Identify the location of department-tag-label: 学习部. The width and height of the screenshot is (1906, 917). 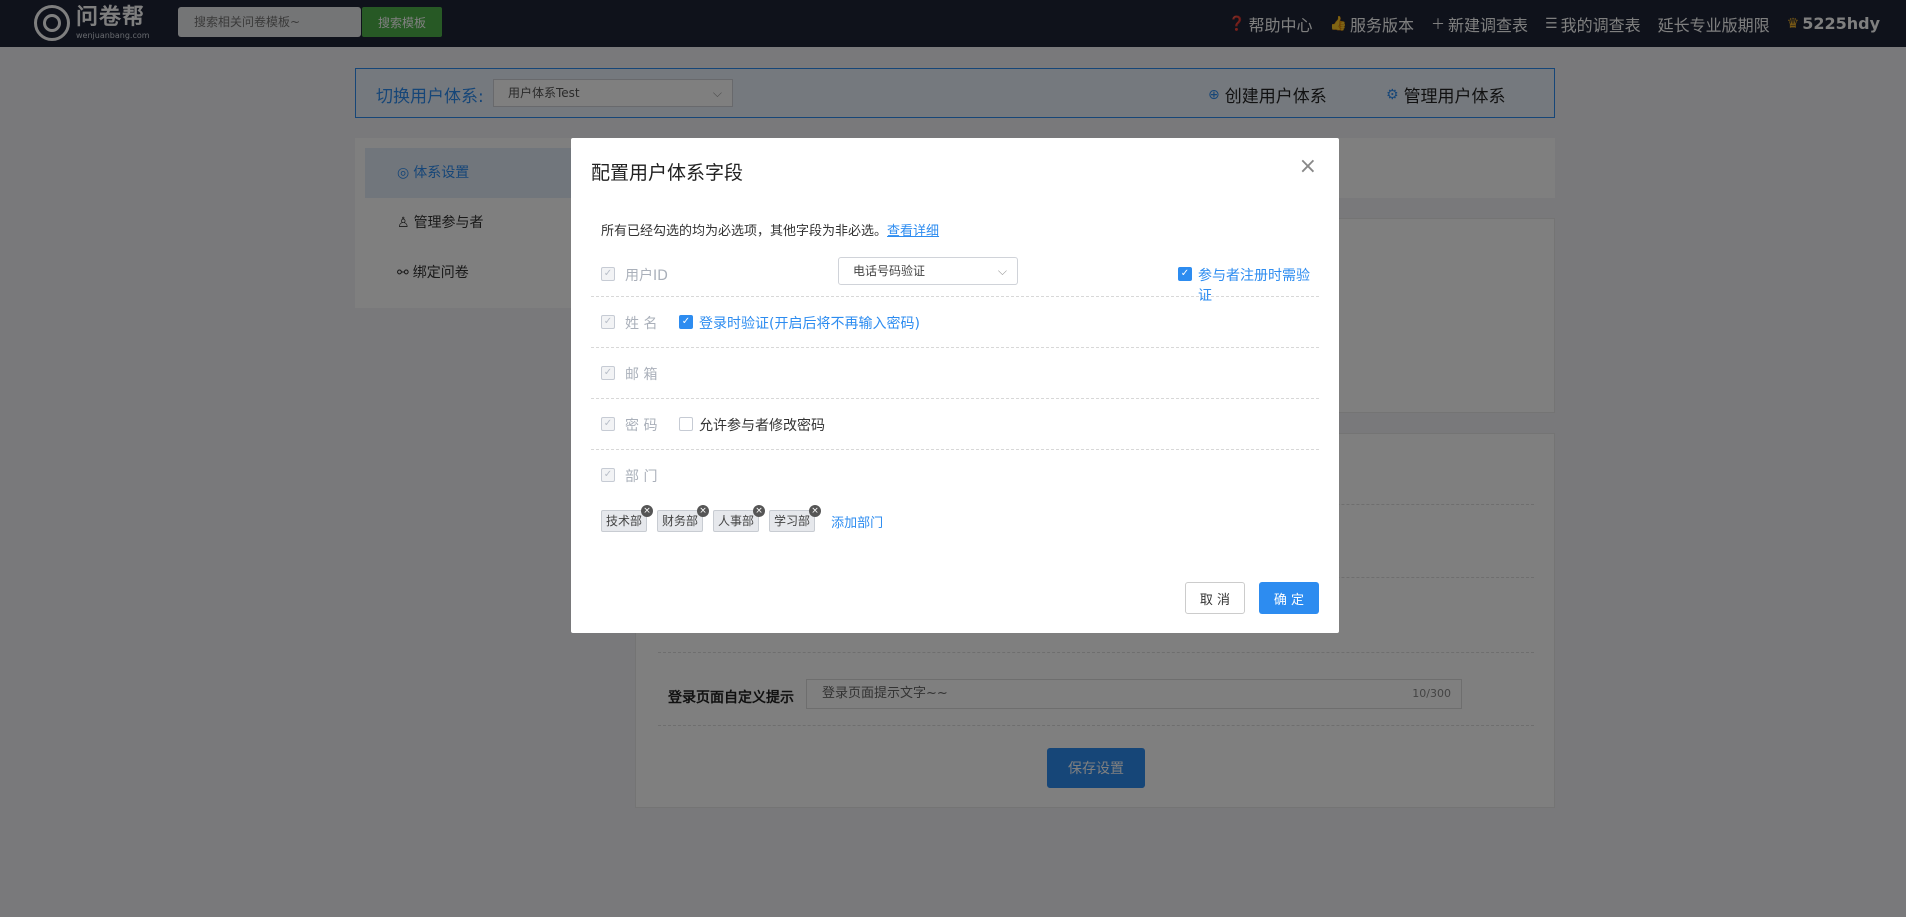
(792, 521).